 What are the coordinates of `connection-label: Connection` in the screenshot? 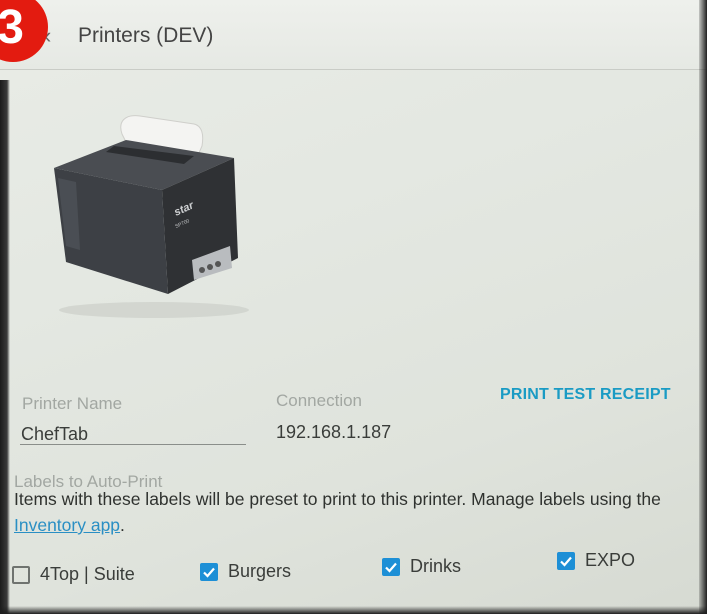 It's located at (319, 400).